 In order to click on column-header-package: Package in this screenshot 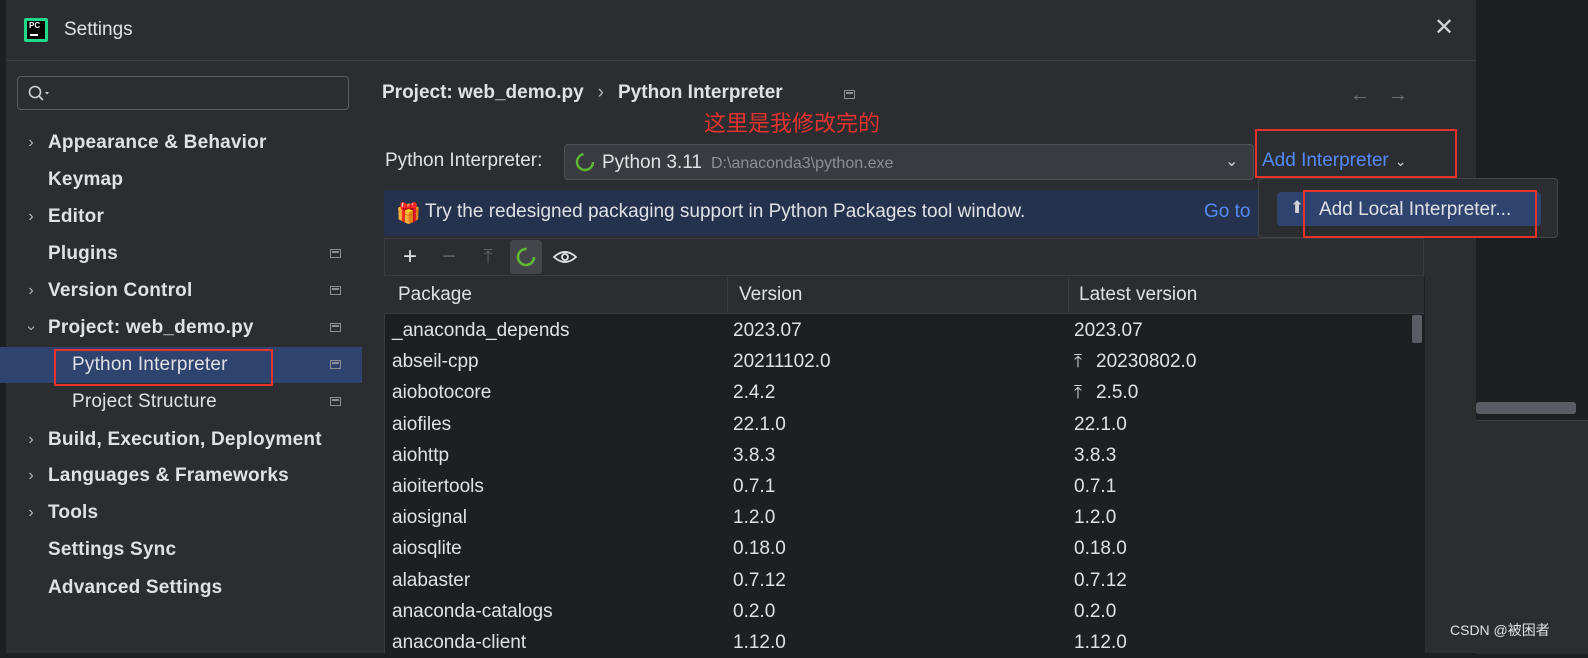, I will do `click(435, 295)`.